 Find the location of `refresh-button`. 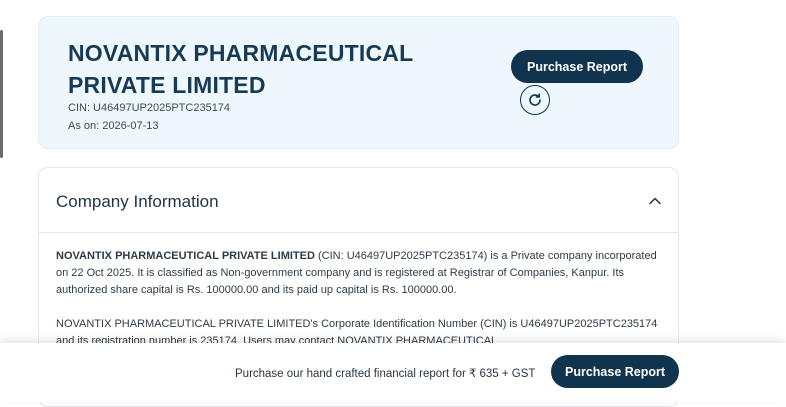

refresh-button is located at coordinates (535, 100).